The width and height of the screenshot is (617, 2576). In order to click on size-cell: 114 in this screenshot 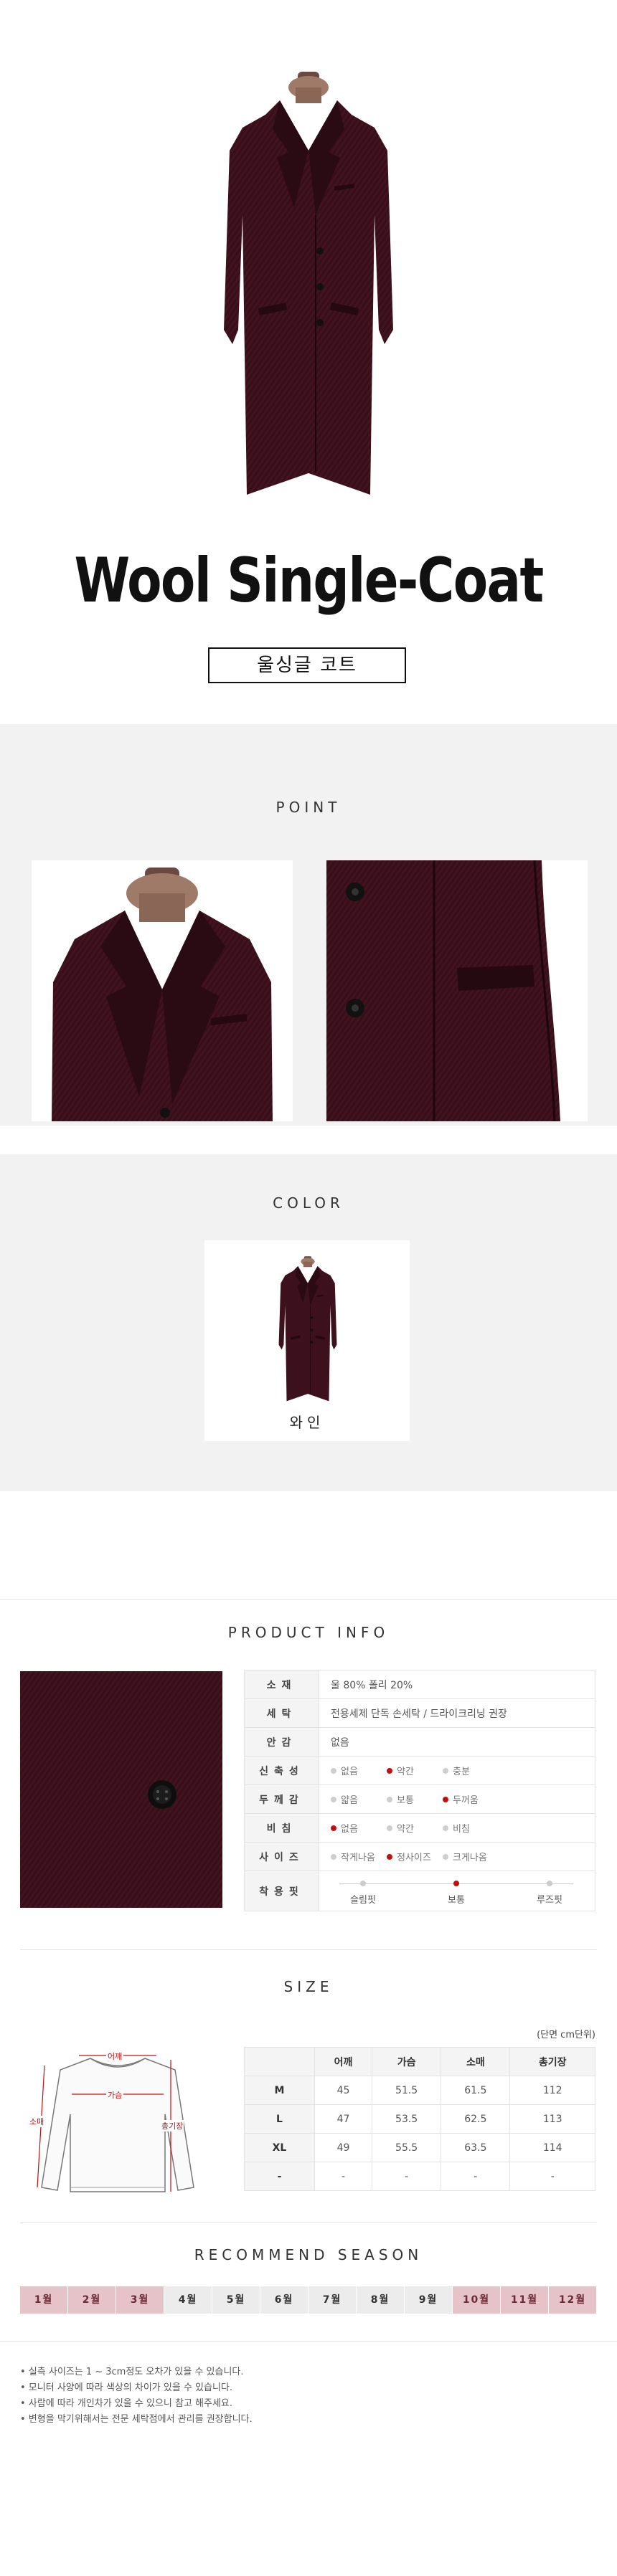, I will do `click(552, 2147)`.